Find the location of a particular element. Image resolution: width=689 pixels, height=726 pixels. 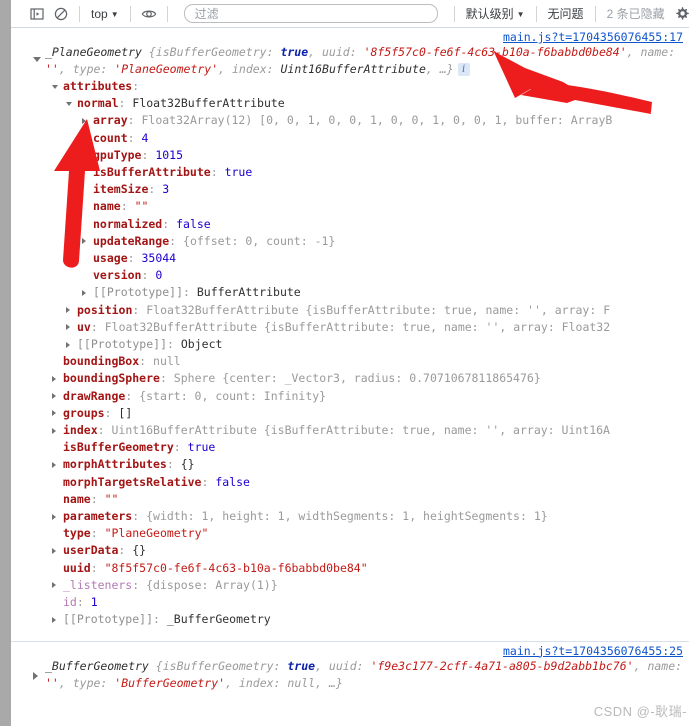

property-row: version: 0 is located at coordinates (128, 275).